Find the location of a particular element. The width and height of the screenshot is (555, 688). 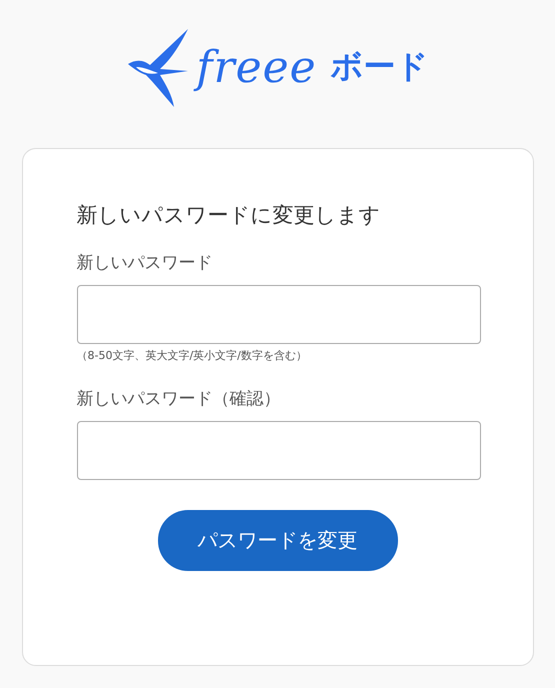

brand-logo: freee is located at coordinates (256, 67).